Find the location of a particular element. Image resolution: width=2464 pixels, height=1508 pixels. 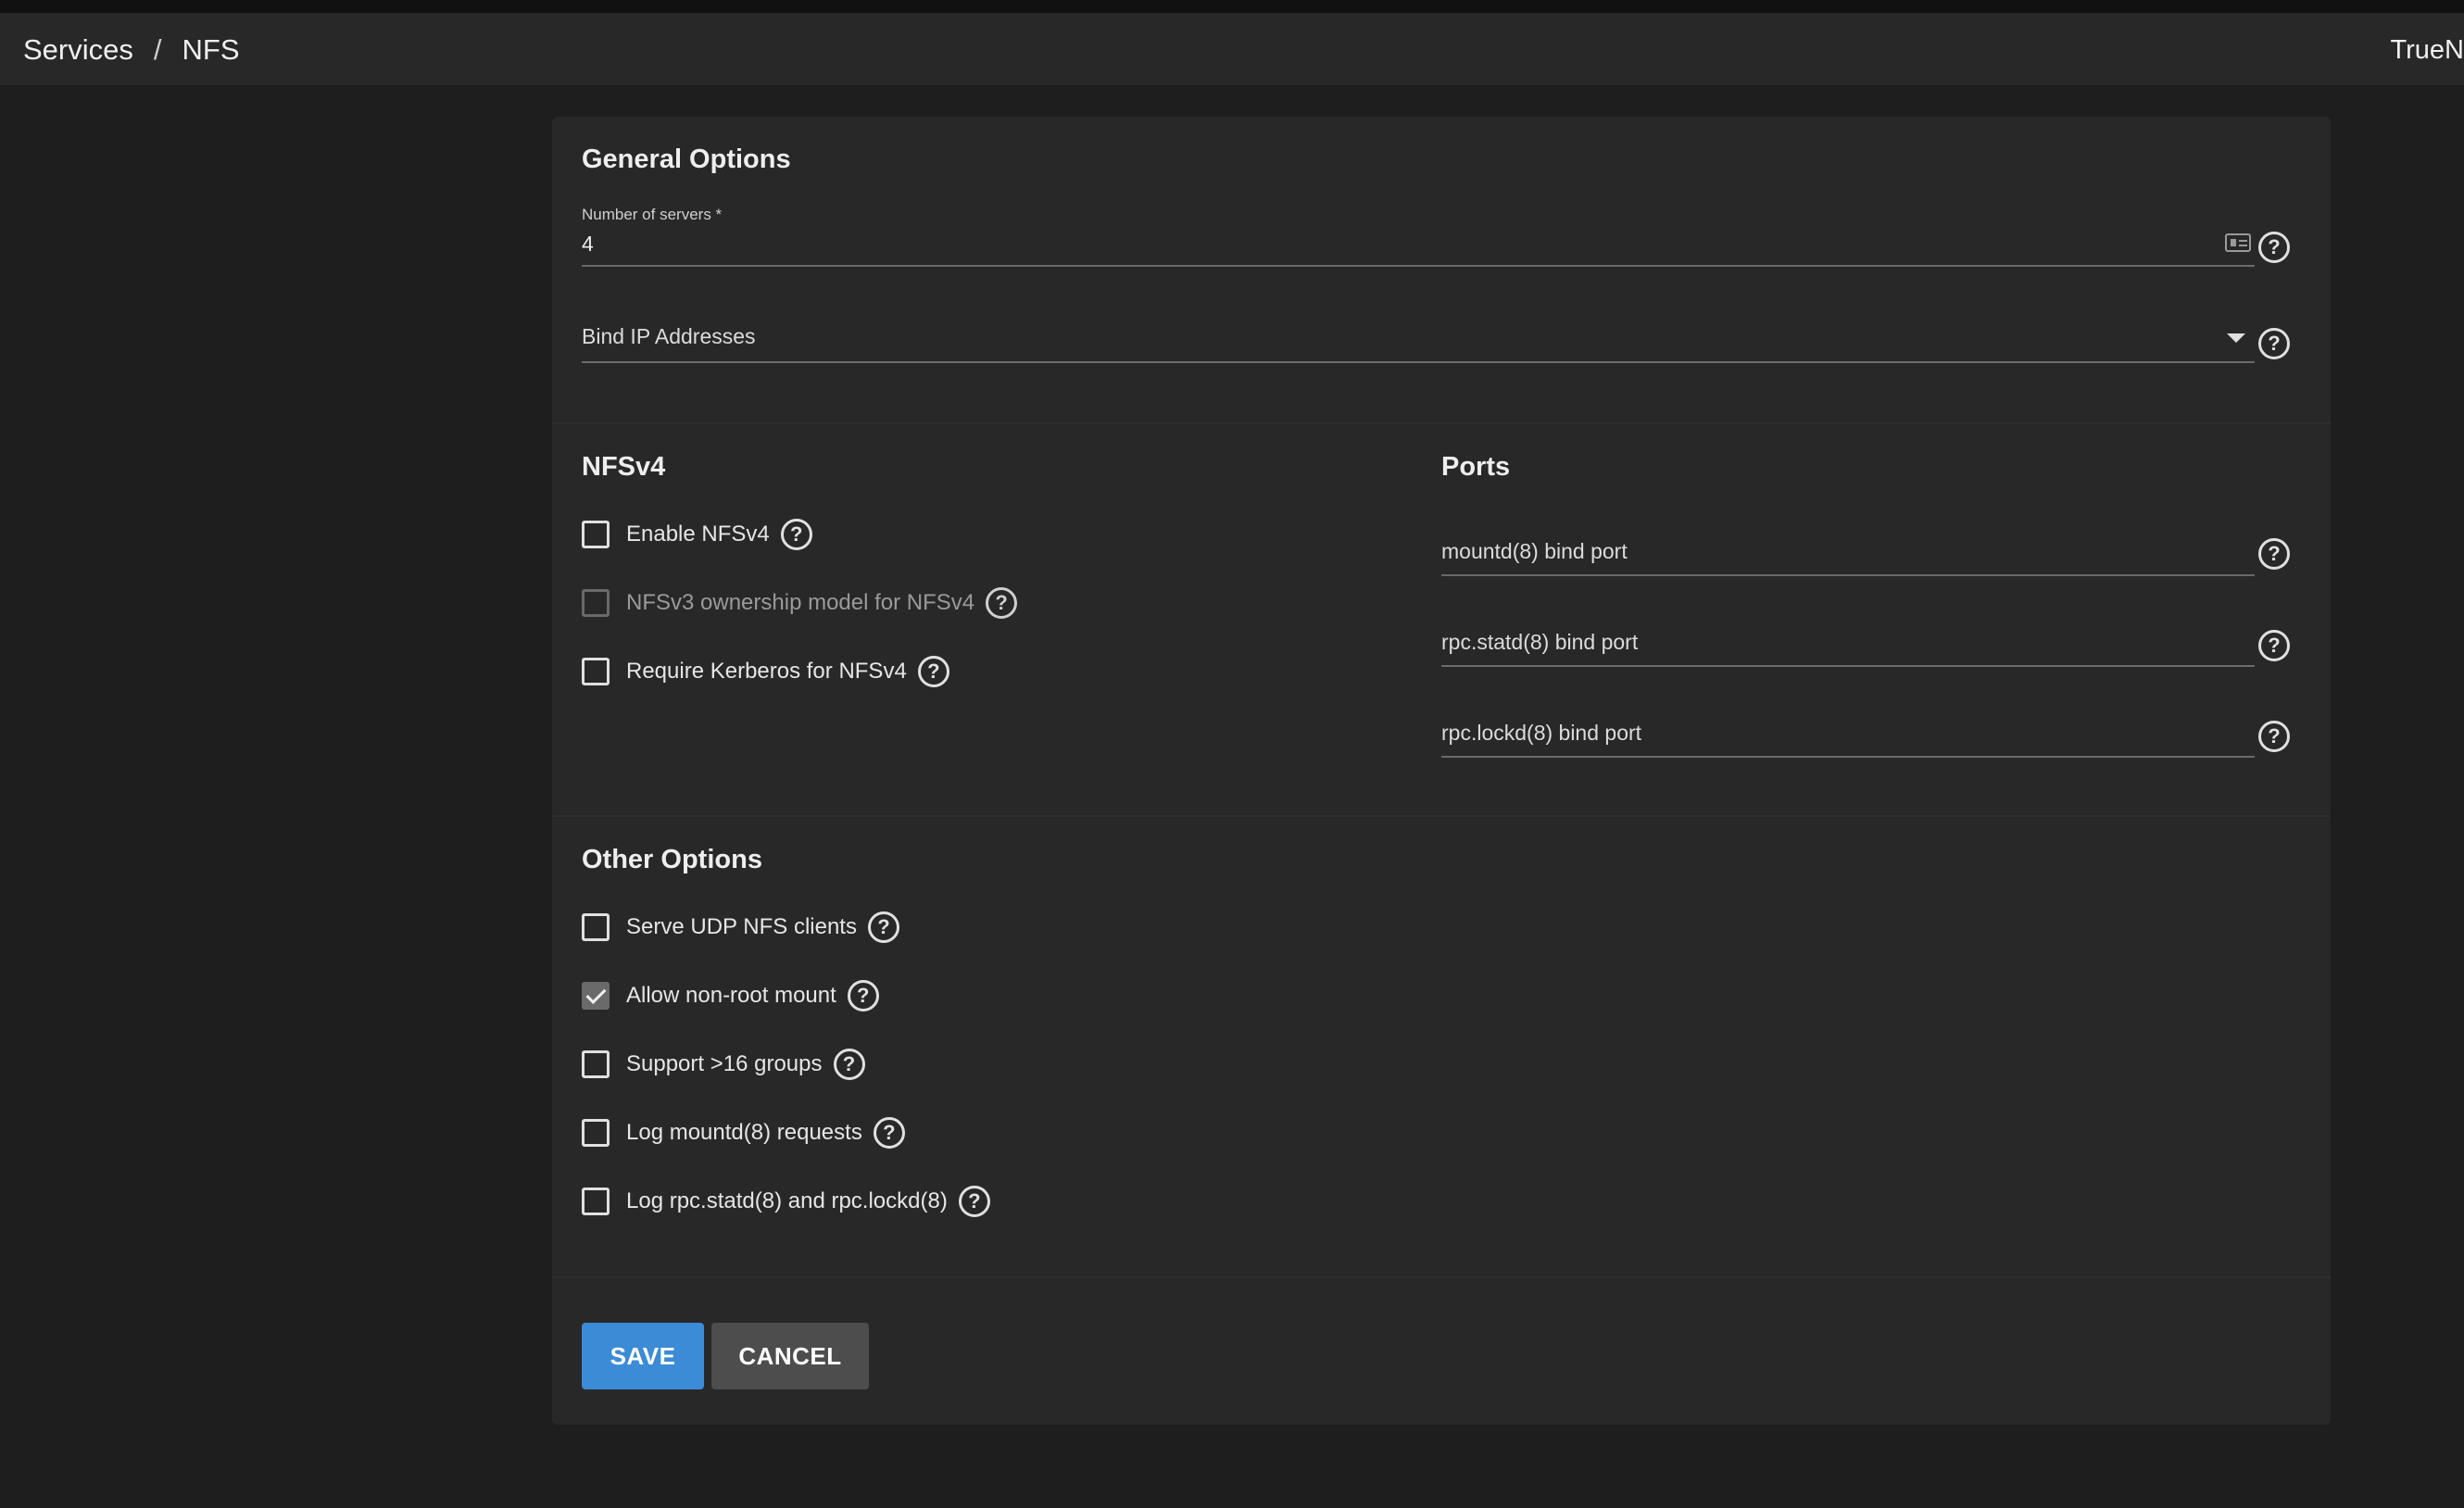

support-16-groups-checkbox-row: Support >16 groups ? is located at coordinates (723, 1064).